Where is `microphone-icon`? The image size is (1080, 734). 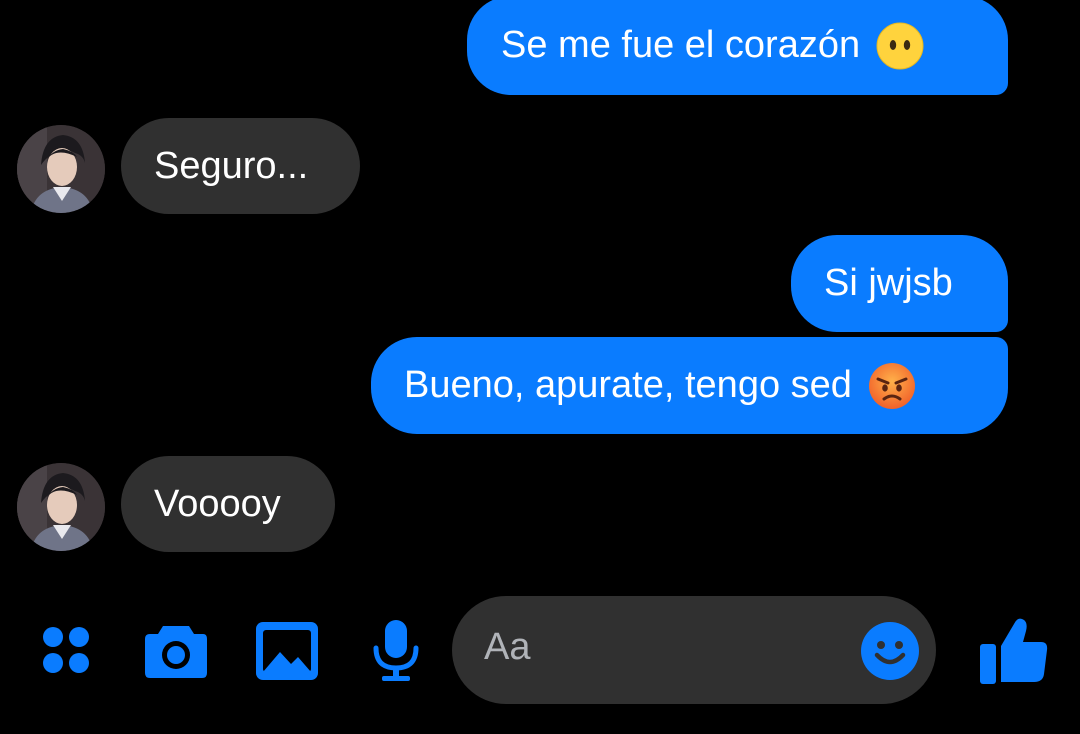 microphone-icon is located at coordinates (396, 654).